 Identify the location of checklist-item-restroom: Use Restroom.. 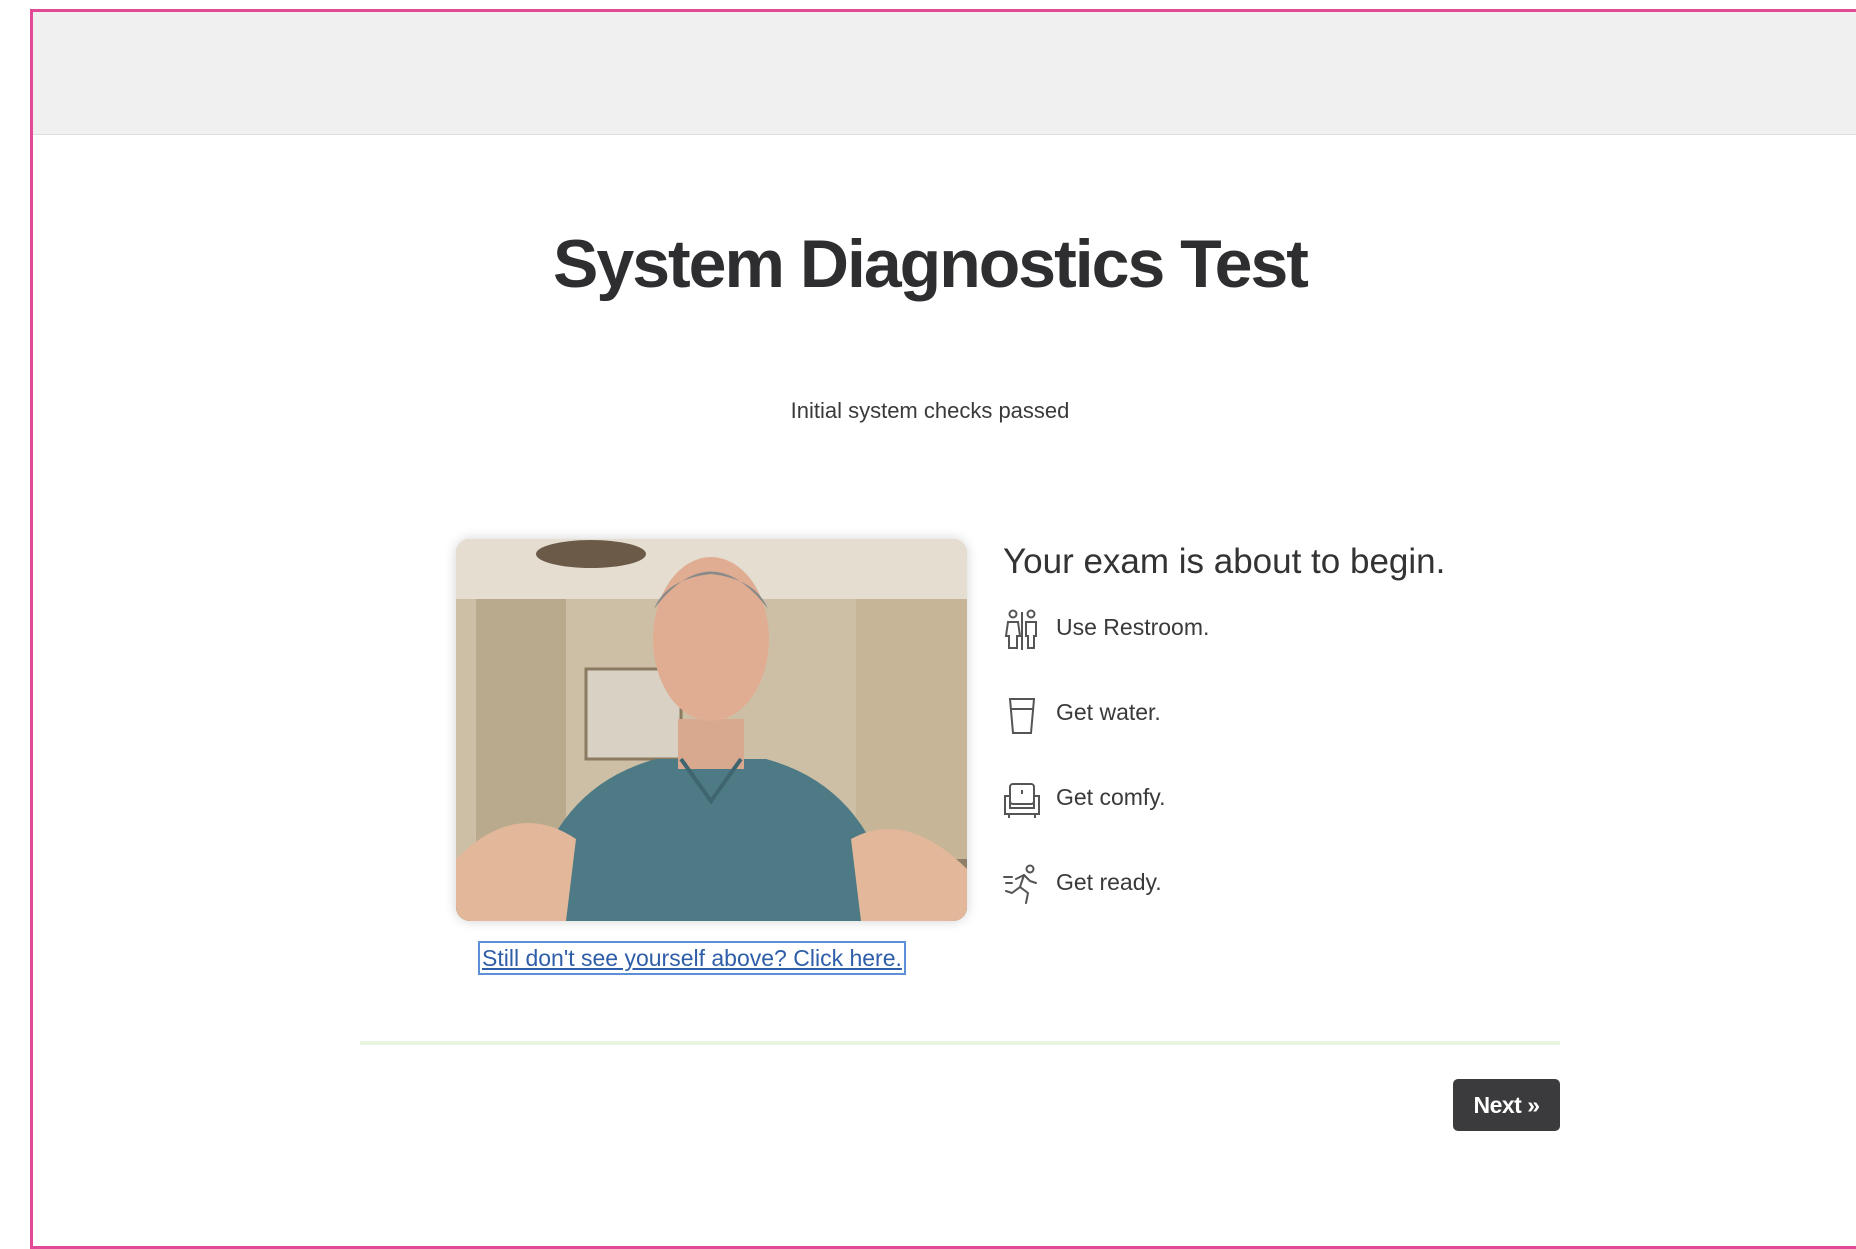
(1105, 630).